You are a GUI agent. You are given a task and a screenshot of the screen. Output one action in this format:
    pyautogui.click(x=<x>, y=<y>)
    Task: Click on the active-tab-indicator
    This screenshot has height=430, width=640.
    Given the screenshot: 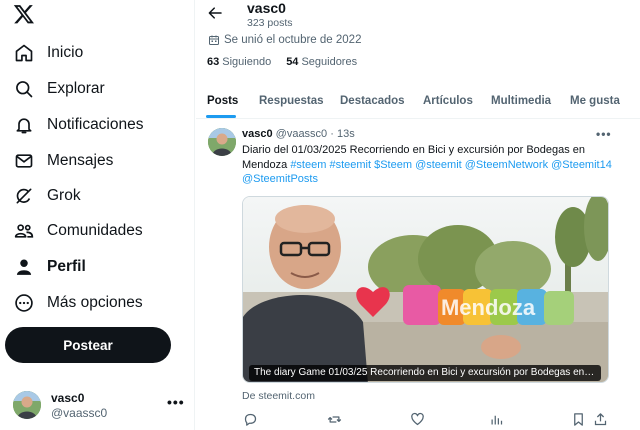 What is the action you would take?
    pyautogui.click(x=221, y=116)
    